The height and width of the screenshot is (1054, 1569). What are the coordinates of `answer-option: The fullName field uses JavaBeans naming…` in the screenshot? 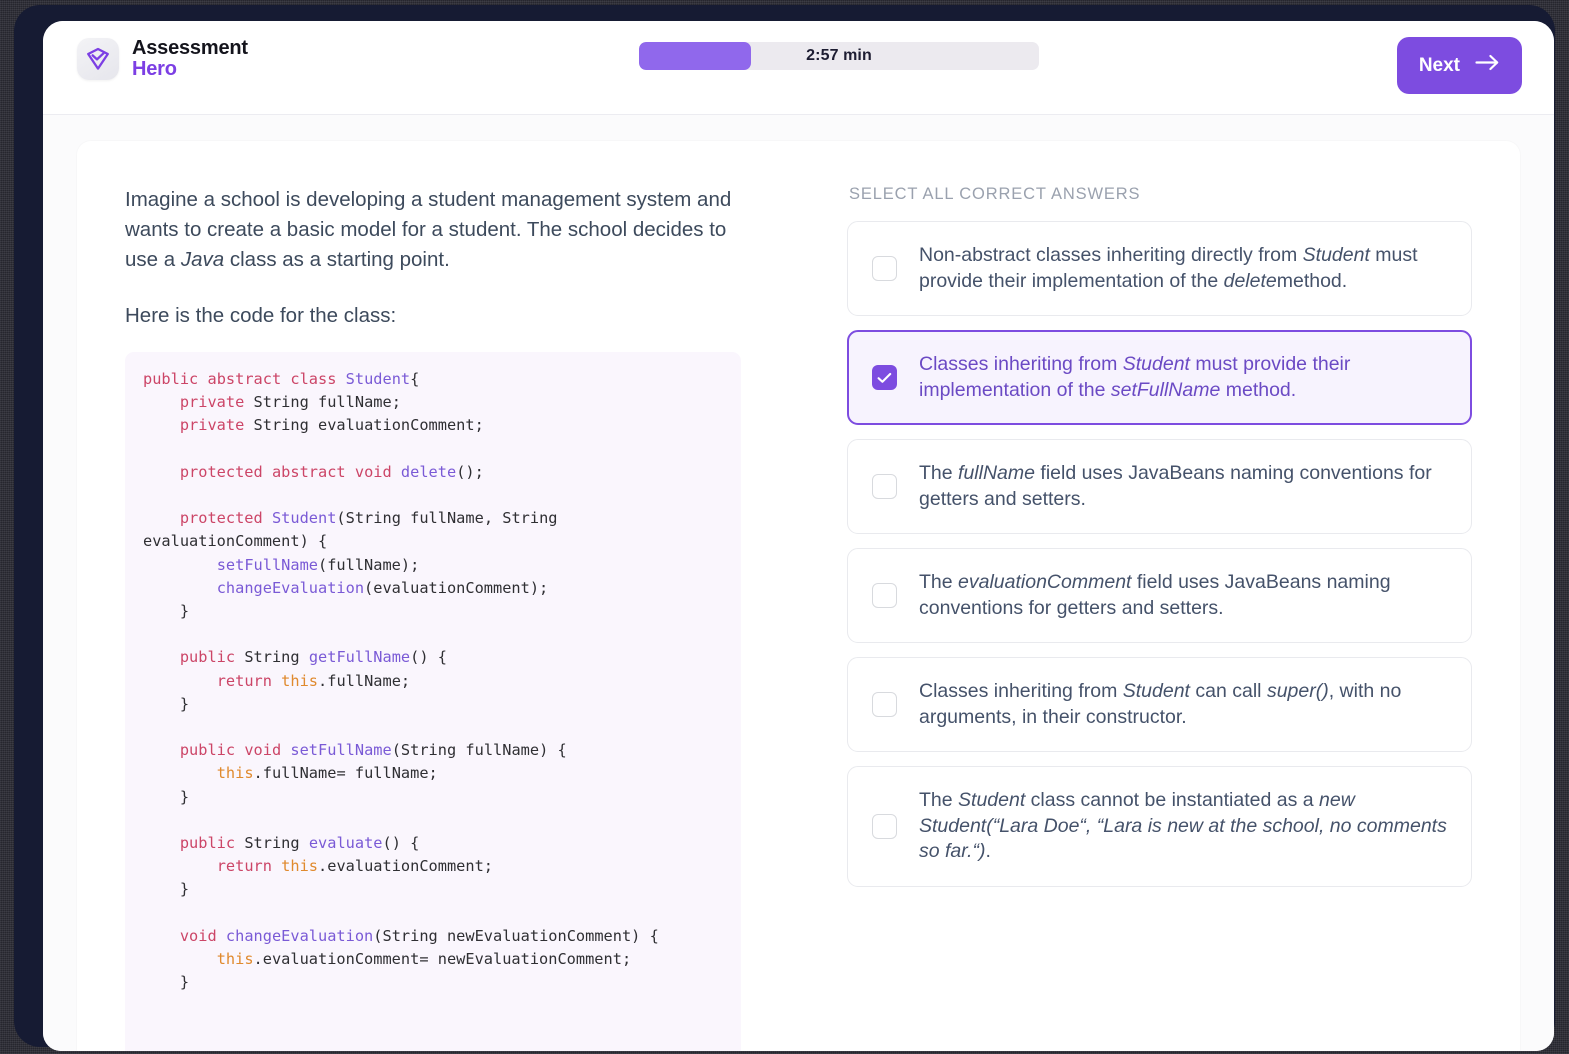 It's located at (1159, 486).